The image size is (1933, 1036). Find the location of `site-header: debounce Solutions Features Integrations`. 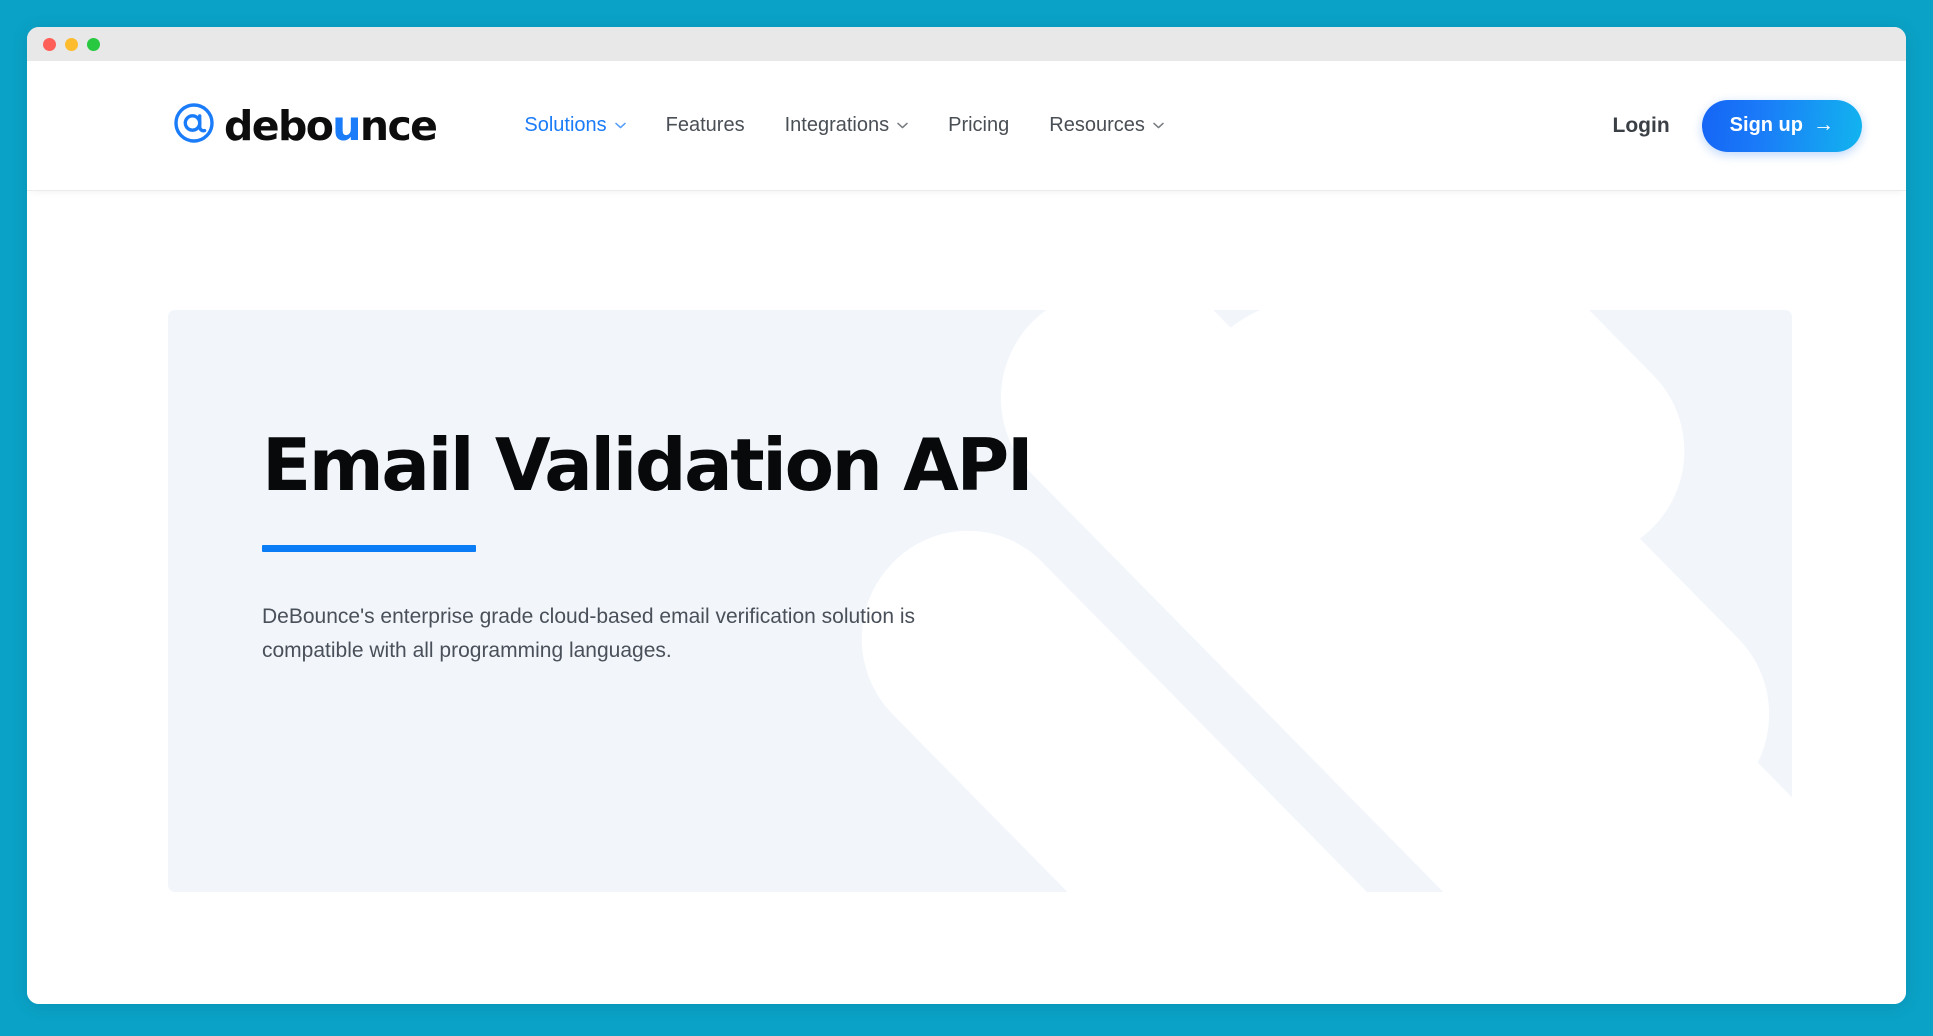

site-header: debounce Solutions Features Integrations is located at coordinates (966, 126).